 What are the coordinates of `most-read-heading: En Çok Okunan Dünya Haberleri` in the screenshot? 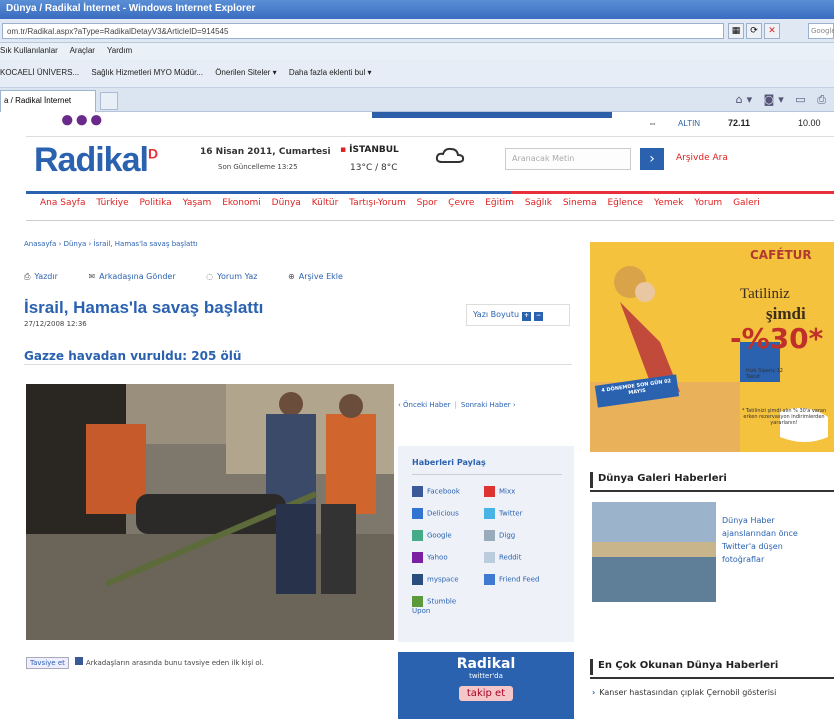 It's located at (712, 666).